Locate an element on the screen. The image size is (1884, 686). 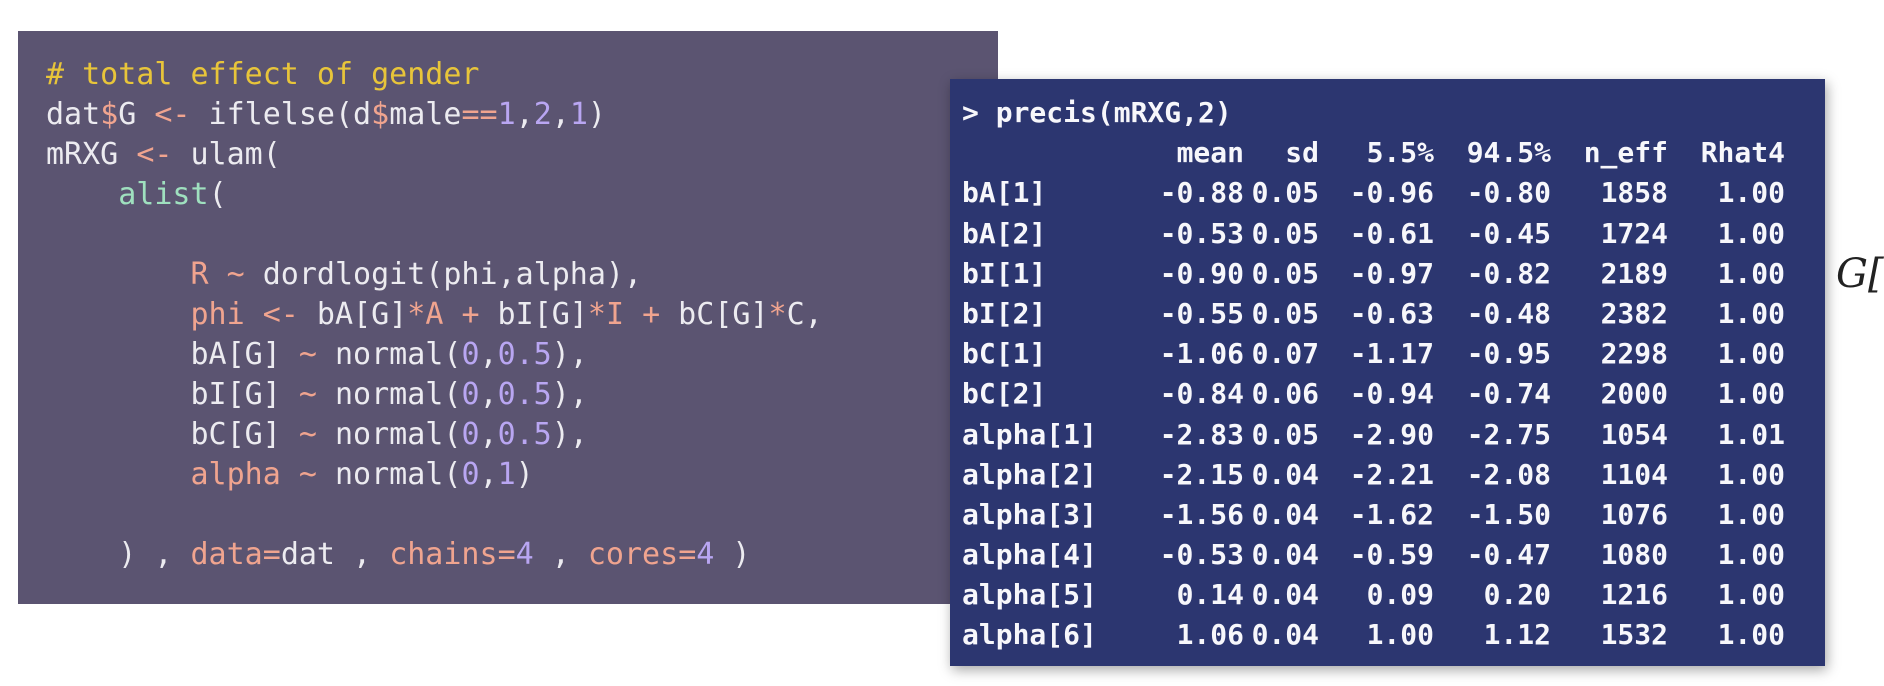
table-row: bA[2] -0.53 0.05 -0.61 -0.45 1724 1.00 is located at coordinates (1393, 234).